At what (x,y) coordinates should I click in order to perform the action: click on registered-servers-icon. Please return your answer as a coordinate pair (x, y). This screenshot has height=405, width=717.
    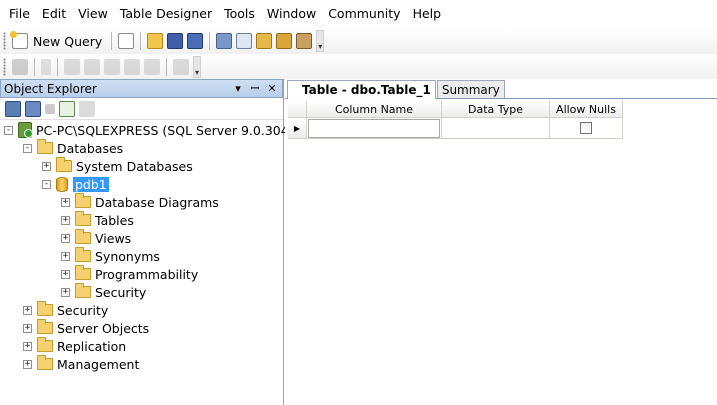
    Looking at the image, I should click on (224, 41).